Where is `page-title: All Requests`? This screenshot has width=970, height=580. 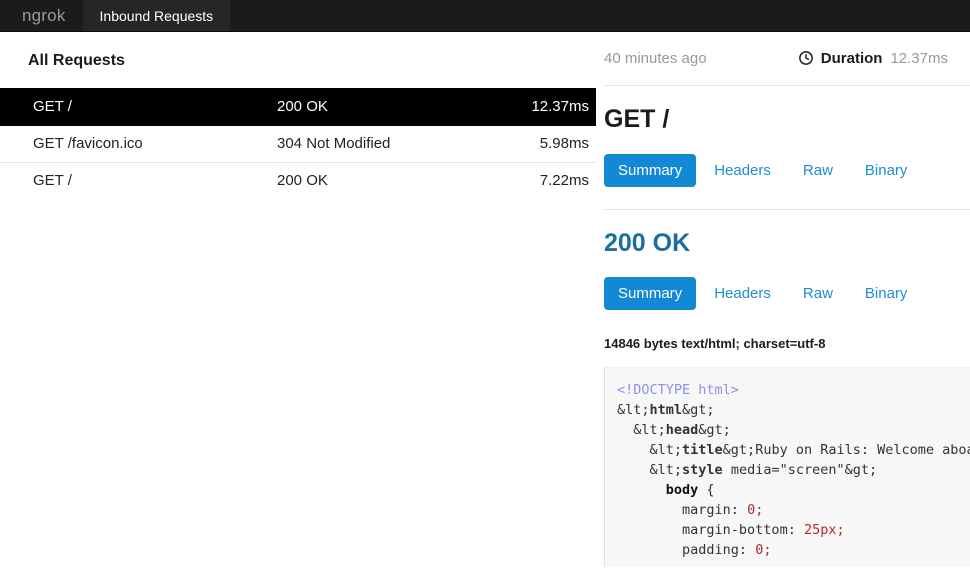
page-title: All Requests is located at coordinates (76, 60).